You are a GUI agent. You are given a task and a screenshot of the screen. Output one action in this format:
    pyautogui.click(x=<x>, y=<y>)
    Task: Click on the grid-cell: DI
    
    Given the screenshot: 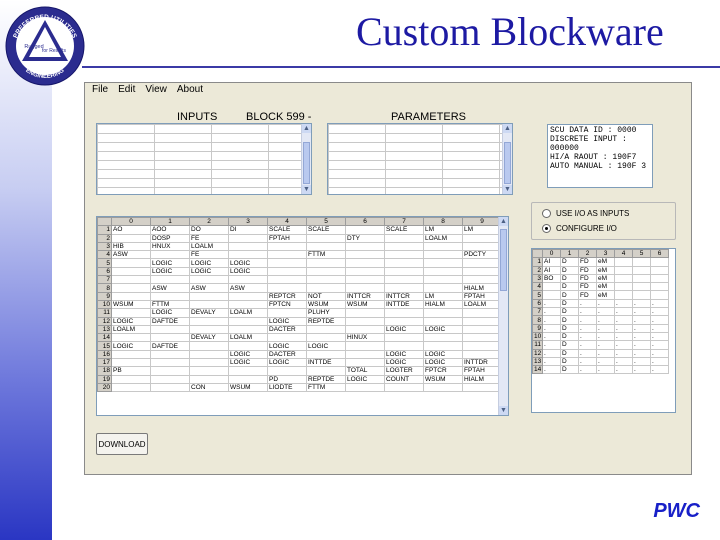 What is the action you would take?
    pyautogui.click(x=248, y=230)
    